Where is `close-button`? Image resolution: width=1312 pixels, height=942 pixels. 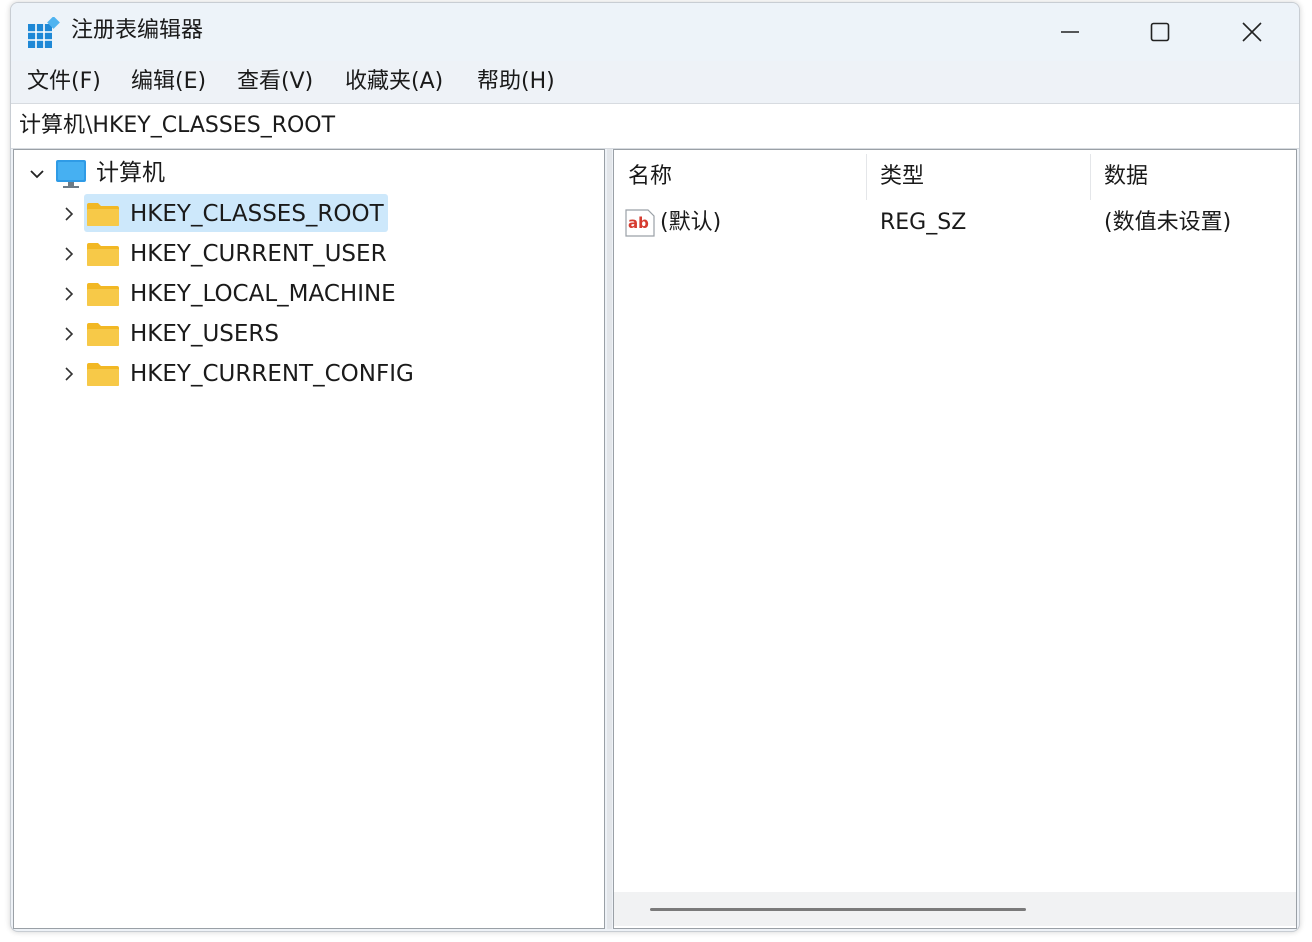 close-button is located at coordinates (1252, 32).